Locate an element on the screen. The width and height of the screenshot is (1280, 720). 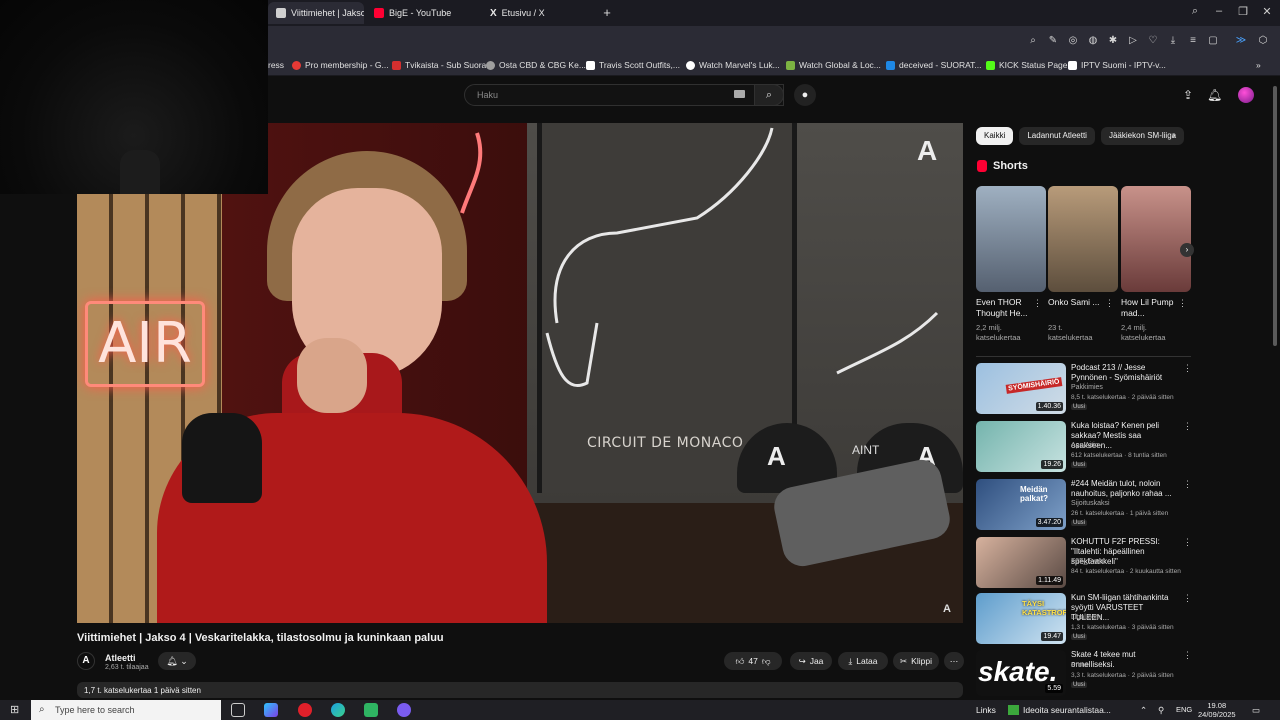
edit-icon: ✎ is located at coordinates (1053, 41).